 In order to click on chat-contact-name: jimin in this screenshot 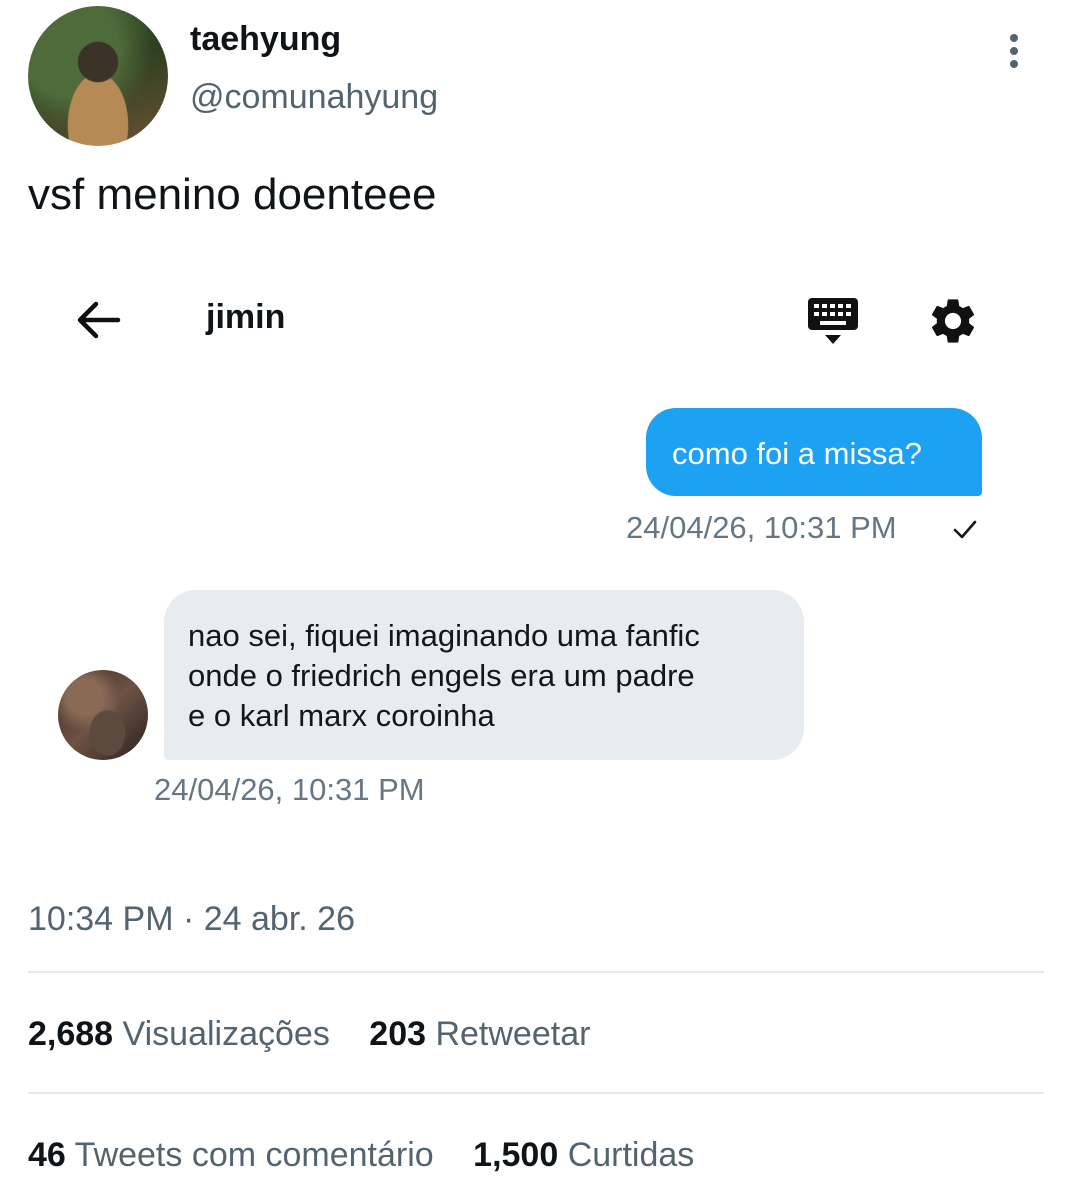, I will do `click(246, 317)`.